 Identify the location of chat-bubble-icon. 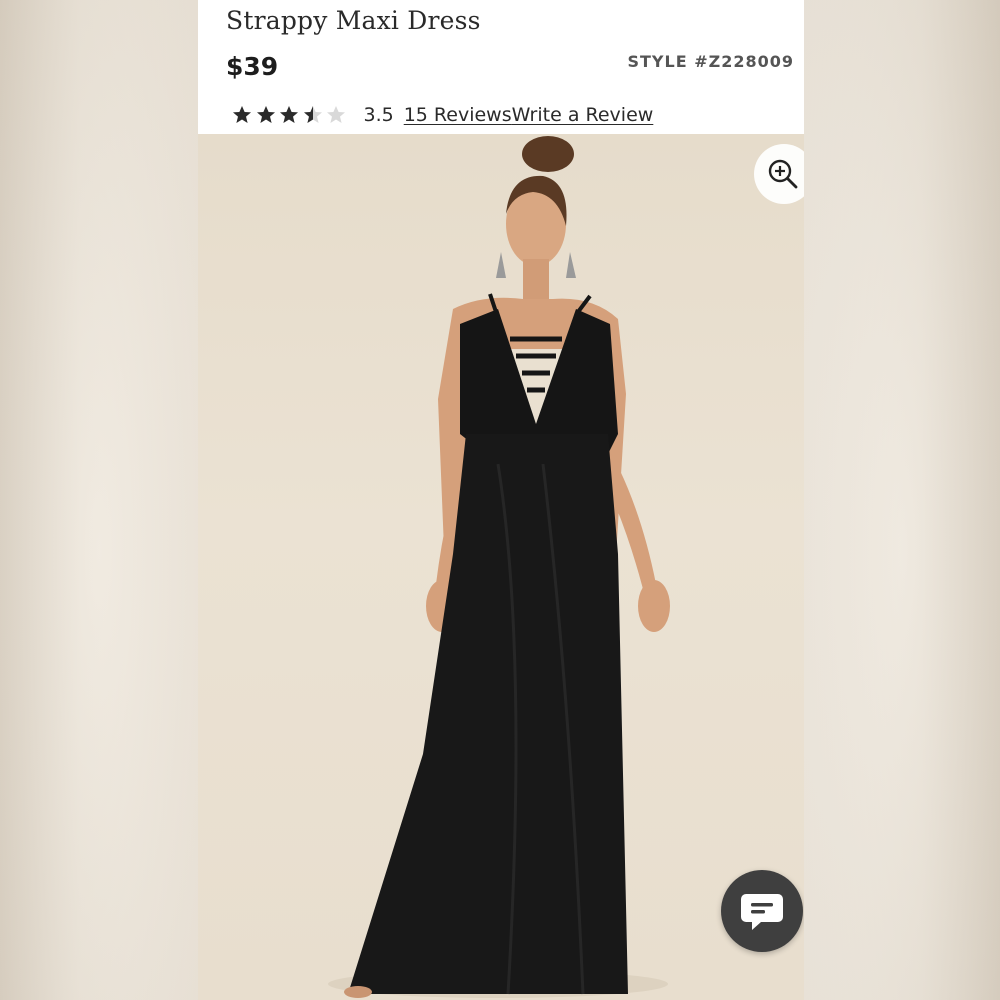
(762, 912).